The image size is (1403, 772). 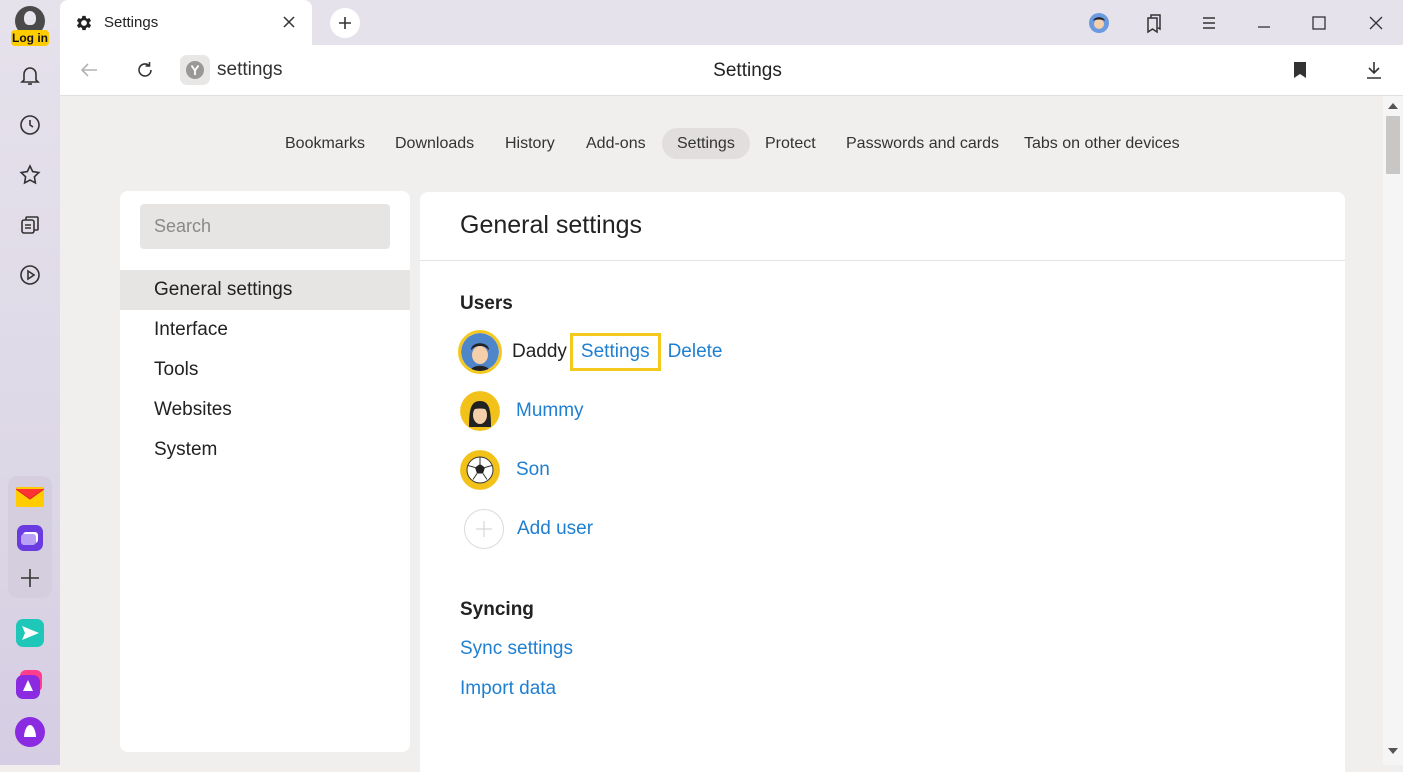 What do you see at coordinates (1393, 106) in the screenshot?
I see `scroll-up-arrow-icon` at bounding box center [1393, 106].